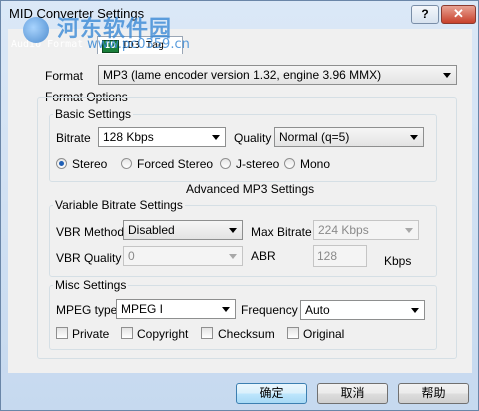 This screenshot has width=479, height=411. Describe the element at coordinates (271, 393) in the screenshot. I see `ok-button: 确定` at that location.